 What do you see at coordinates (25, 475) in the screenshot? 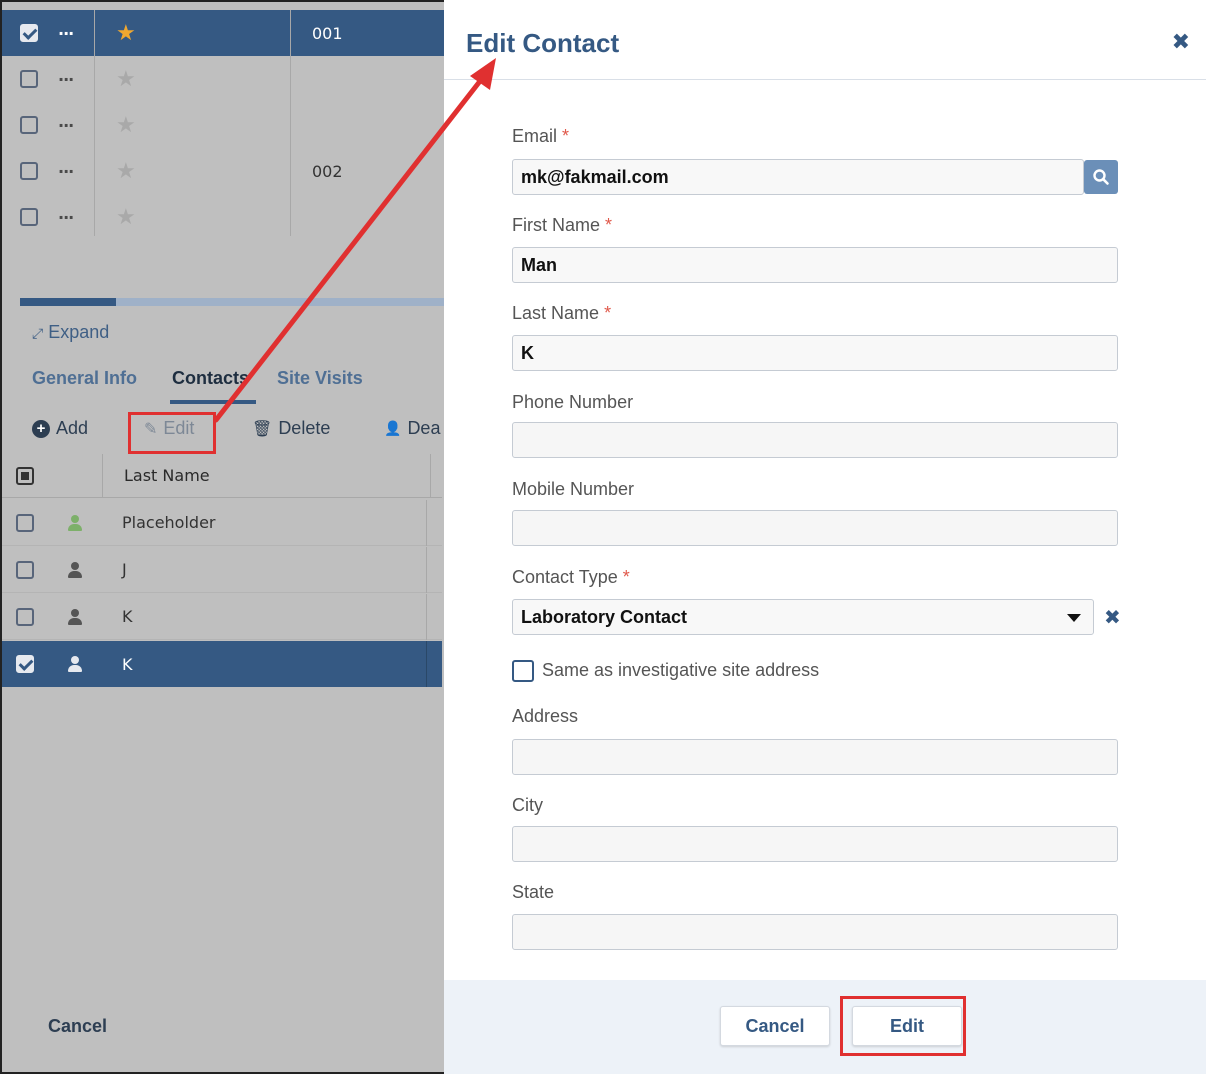
I see `select-all-checkbox` at bounding box center [25, 475].